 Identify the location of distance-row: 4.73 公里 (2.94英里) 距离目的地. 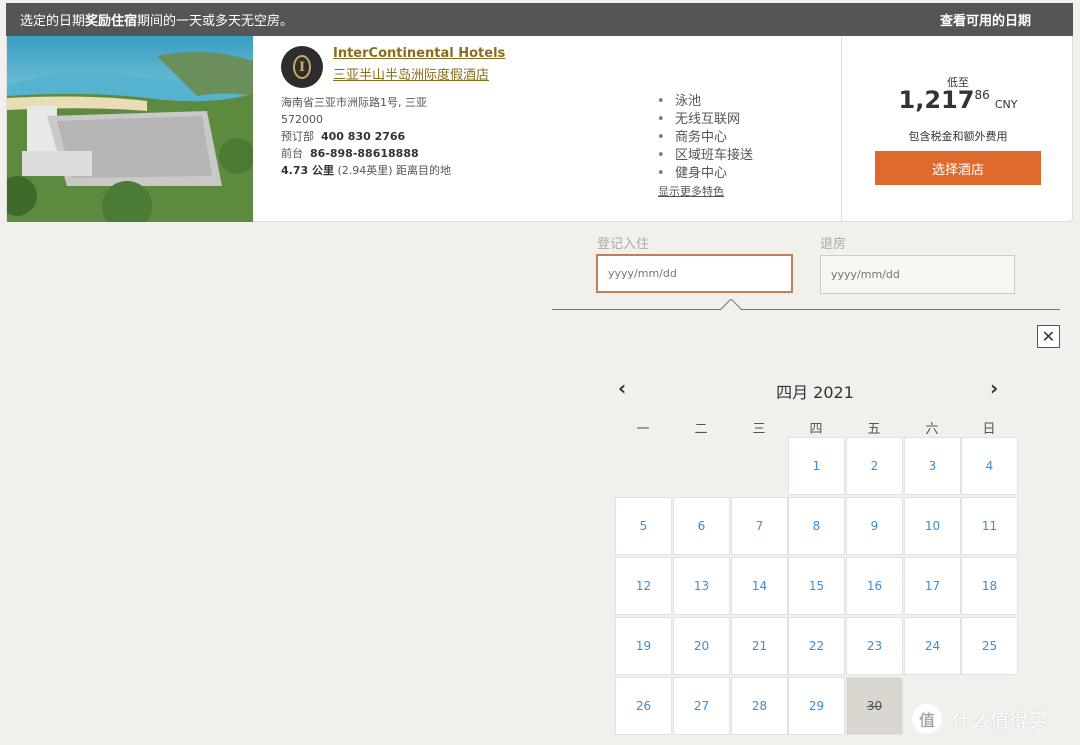
(371, 170).